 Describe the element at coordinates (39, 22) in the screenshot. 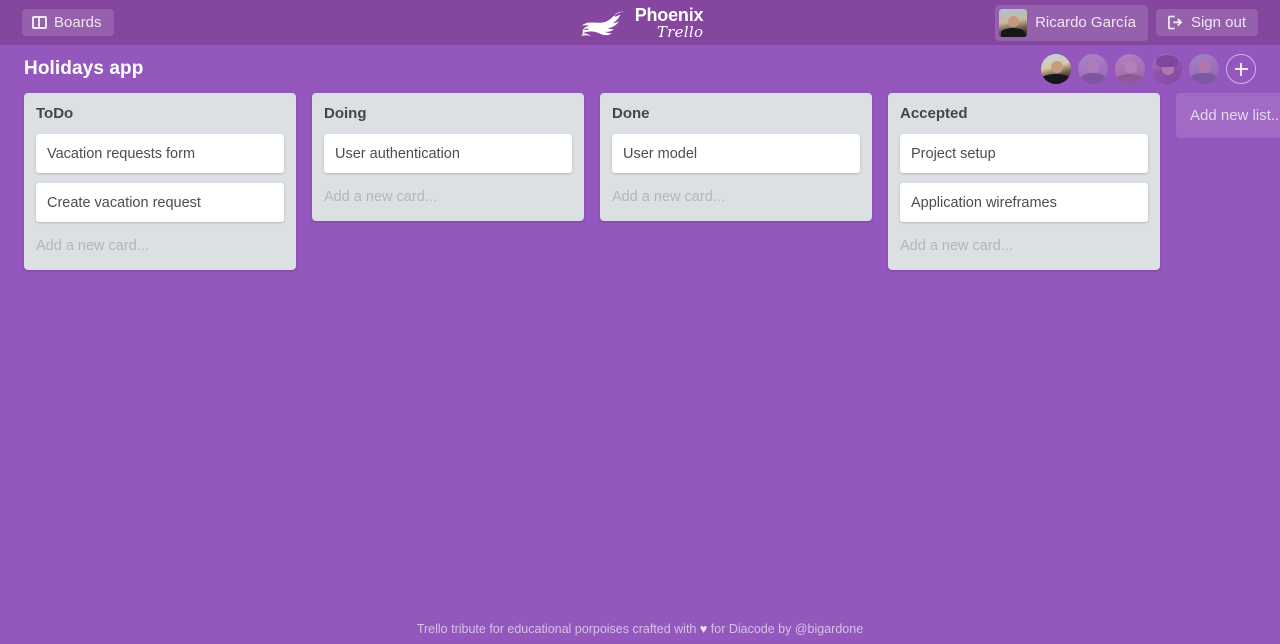

I see `board-columns-icon` at that location.